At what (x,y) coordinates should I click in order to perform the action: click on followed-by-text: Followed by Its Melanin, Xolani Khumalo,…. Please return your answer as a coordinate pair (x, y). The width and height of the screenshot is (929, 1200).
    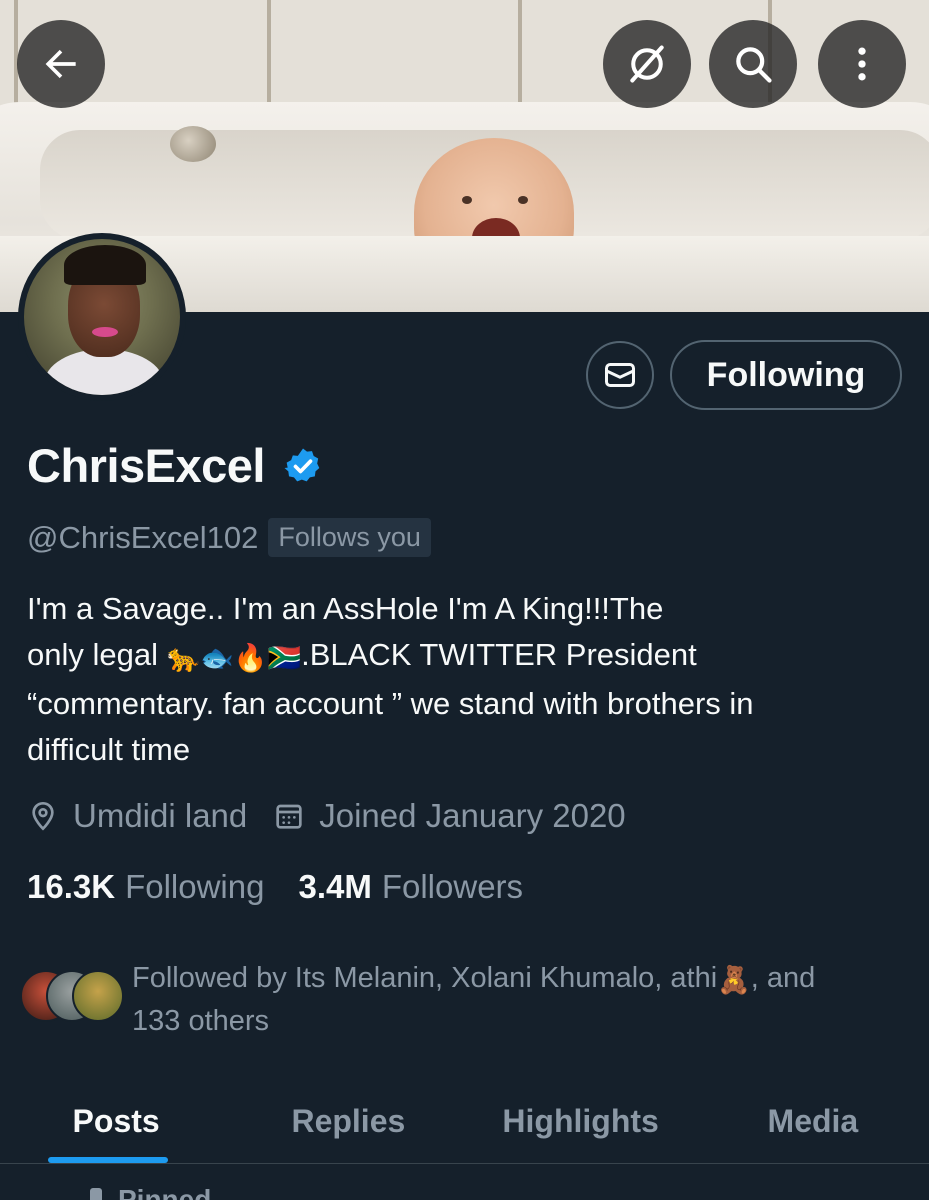
    Looking at the image, I should click on (474, 999).